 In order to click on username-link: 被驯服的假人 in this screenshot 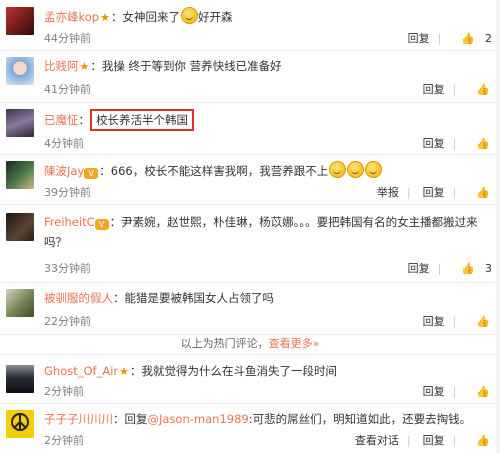, I will do `click(78, 298)`.